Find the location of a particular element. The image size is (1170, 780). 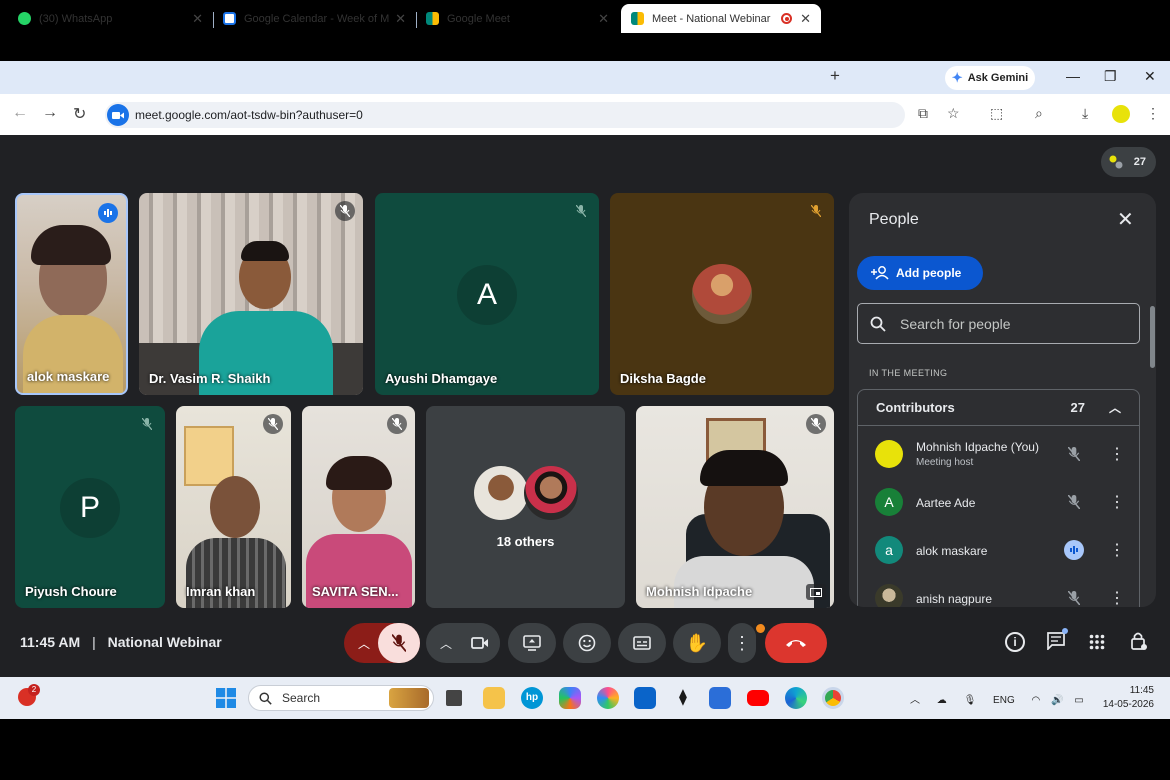

speaking-indicator-icon is located at coordinates (1074, 550).